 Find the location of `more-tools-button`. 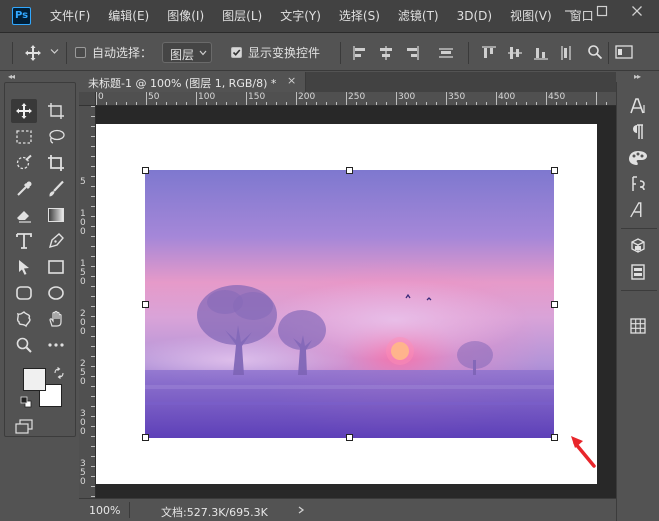

more-tools-button is located at coordinates (56, 345).